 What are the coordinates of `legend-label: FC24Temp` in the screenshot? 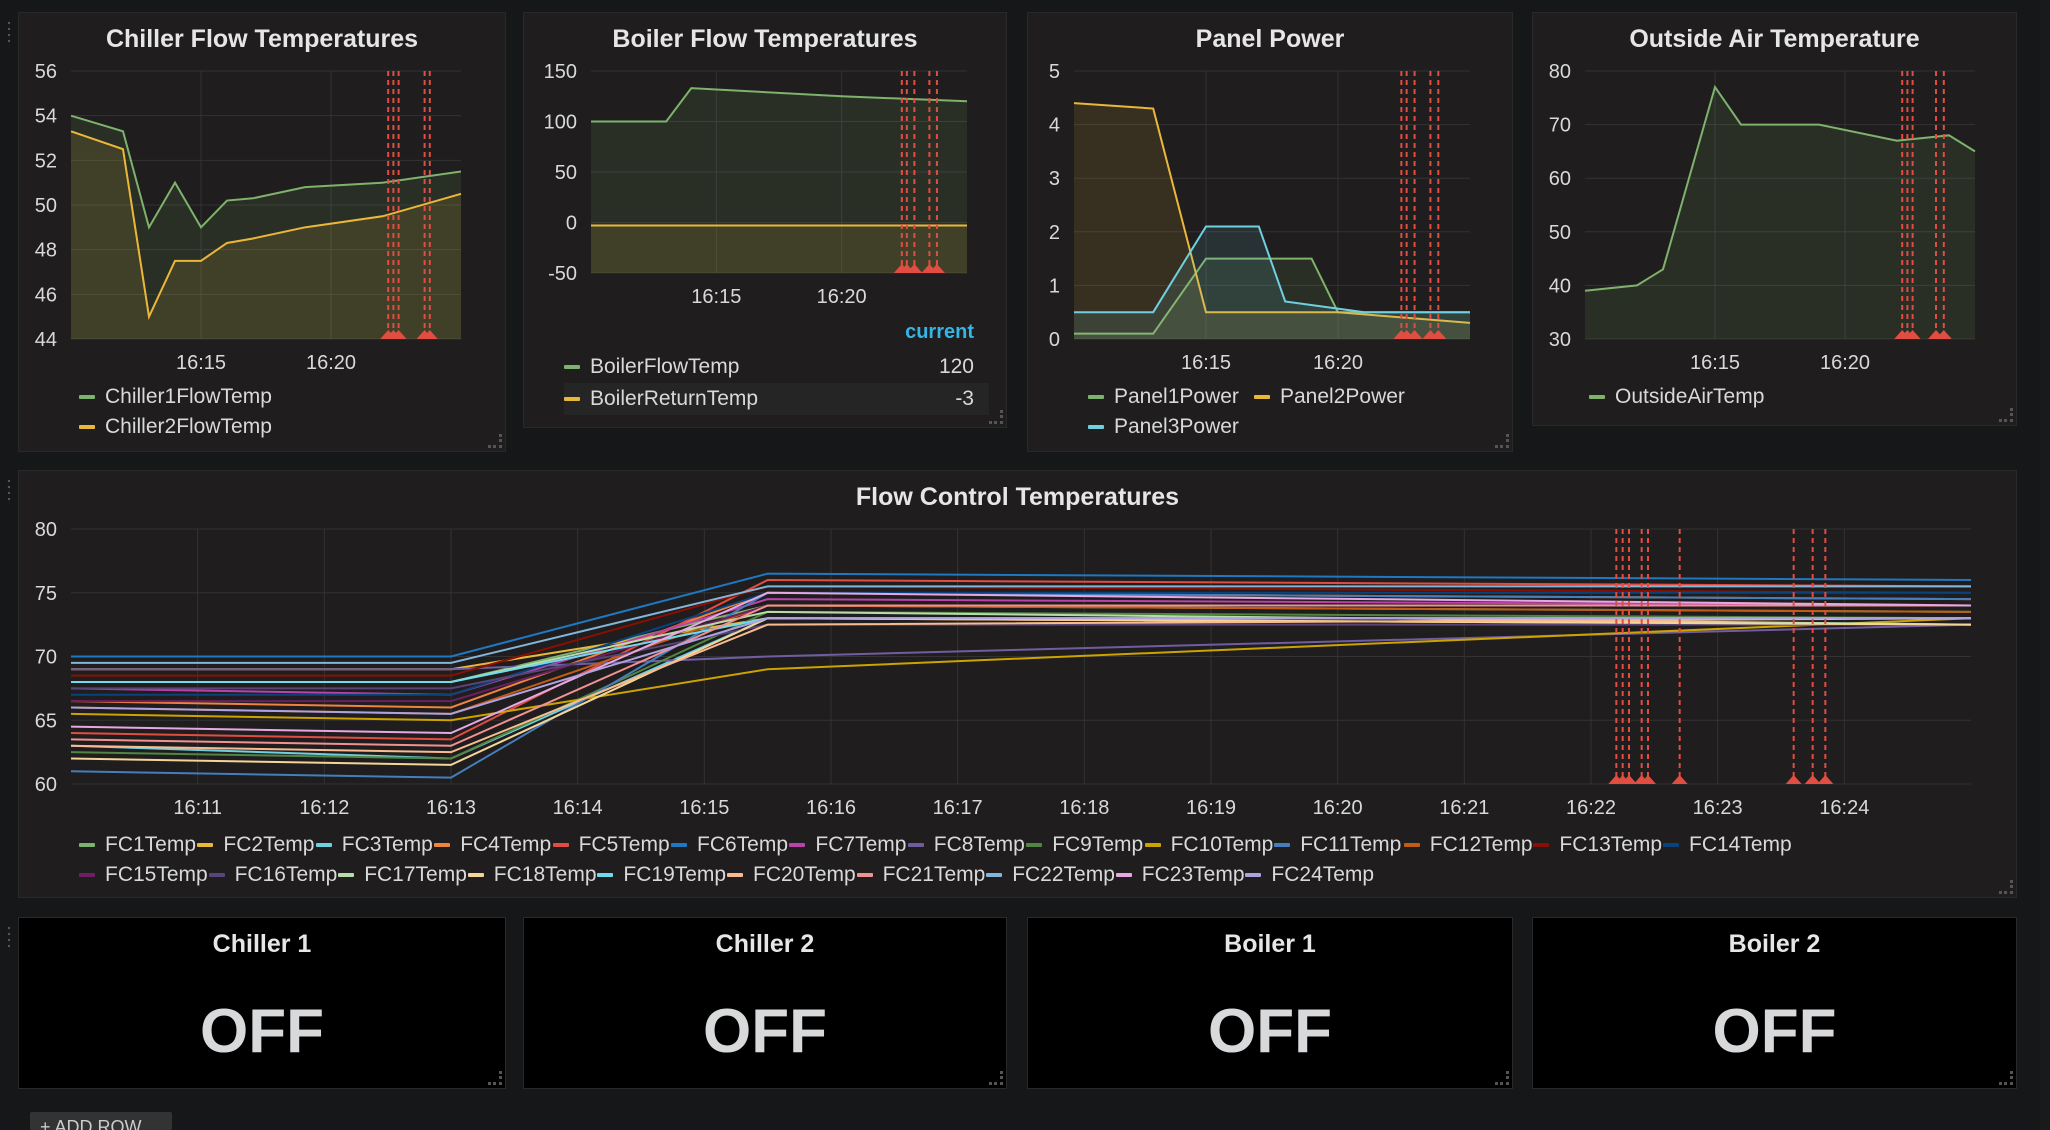 It's located at (1323, 874).